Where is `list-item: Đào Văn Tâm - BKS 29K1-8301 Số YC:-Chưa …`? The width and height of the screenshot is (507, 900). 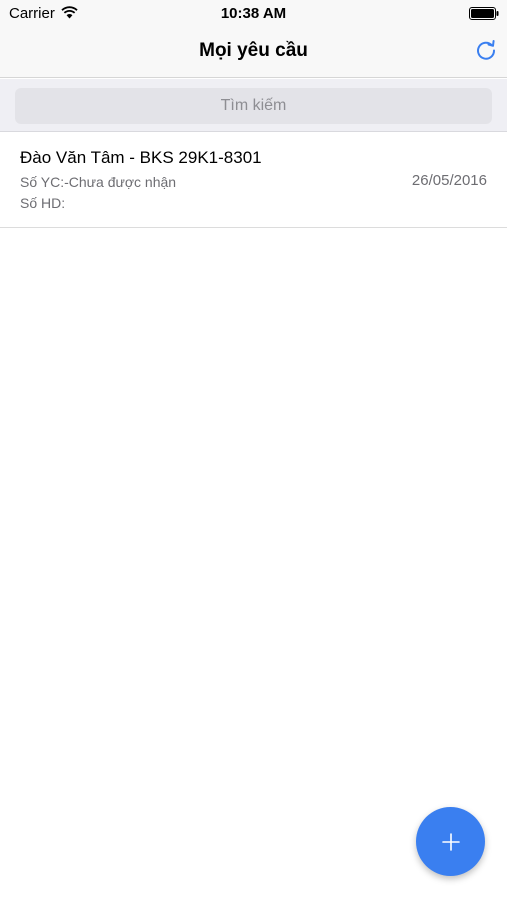
list-item: Đào Văn Tâm - BKS 29K1-8301 Số YC:-Chưa … is located at coordinates (253, 180).